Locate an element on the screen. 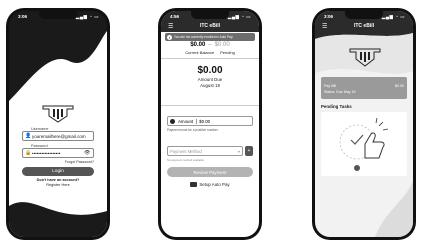 This screenshot has height=244, width=422. current-balance-label: Current Balance is located at coordinates (200, 52).